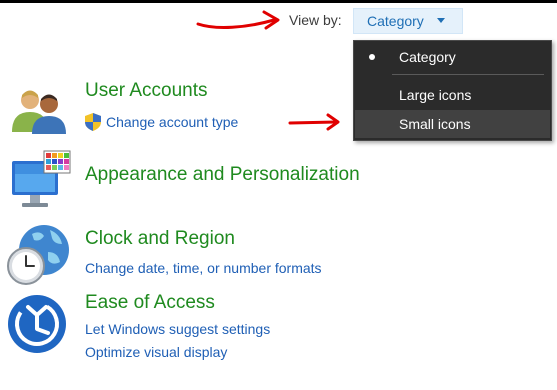  I want to click on ease-of-access-icon, so click(37, 324).